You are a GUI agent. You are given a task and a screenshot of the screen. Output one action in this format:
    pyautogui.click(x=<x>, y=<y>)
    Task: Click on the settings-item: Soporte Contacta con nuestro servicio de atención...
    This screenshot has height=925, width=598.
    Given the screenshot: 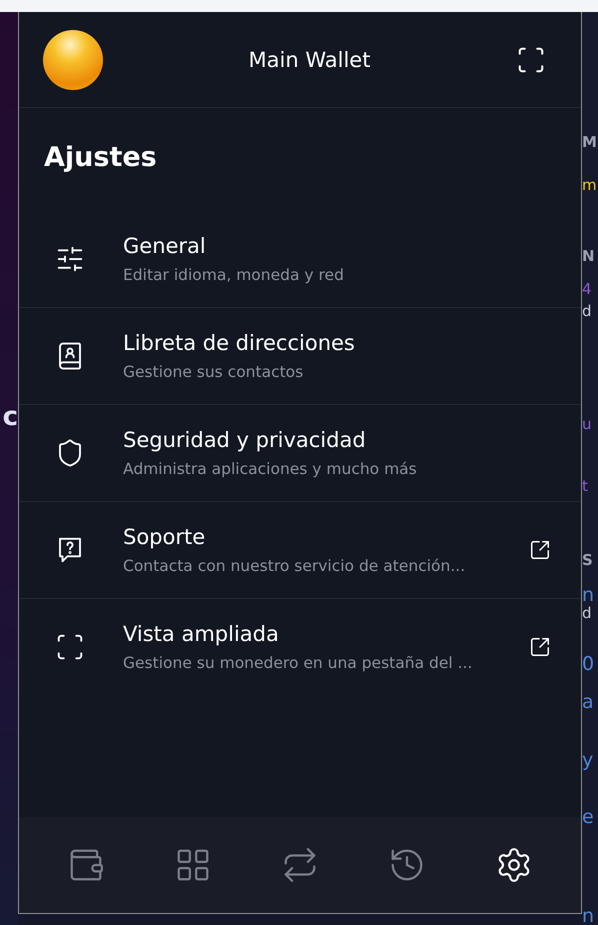 What is the action you would take?
    pyautogui.click(x=300, y=550)
    